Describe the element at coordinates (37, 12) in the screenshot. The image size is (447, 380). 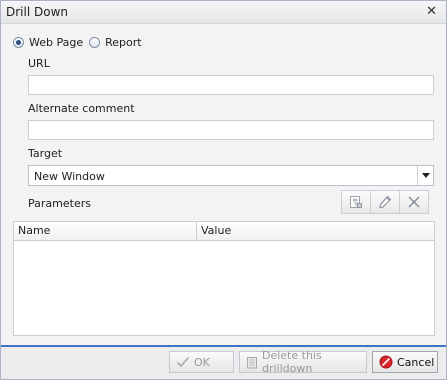
I see `dialog-title: Drill Down` at that location.